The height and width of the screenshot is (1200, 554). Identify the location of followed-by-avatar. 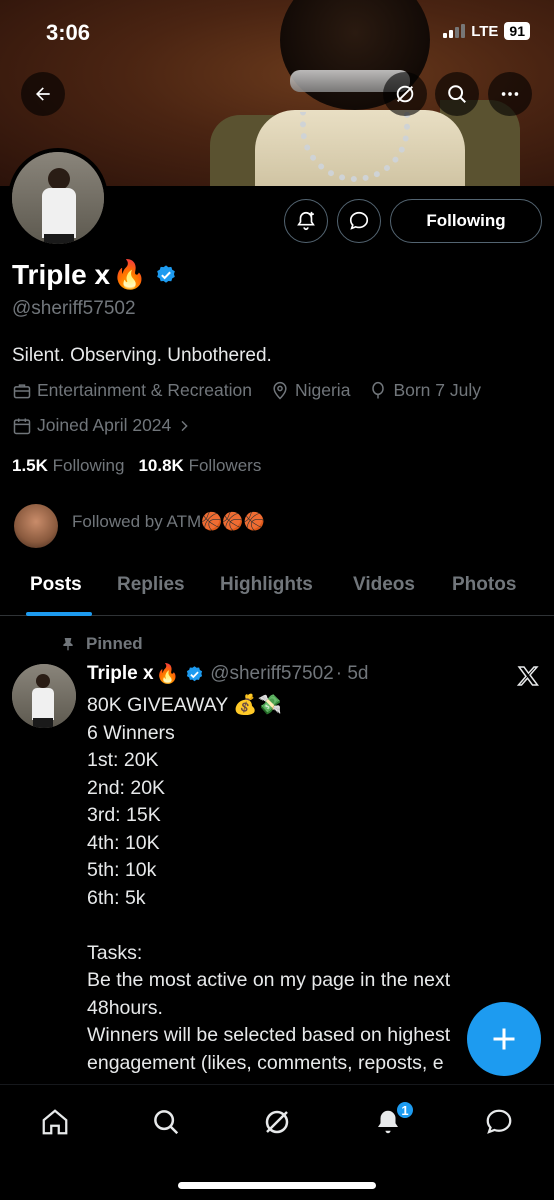
(36, 526).